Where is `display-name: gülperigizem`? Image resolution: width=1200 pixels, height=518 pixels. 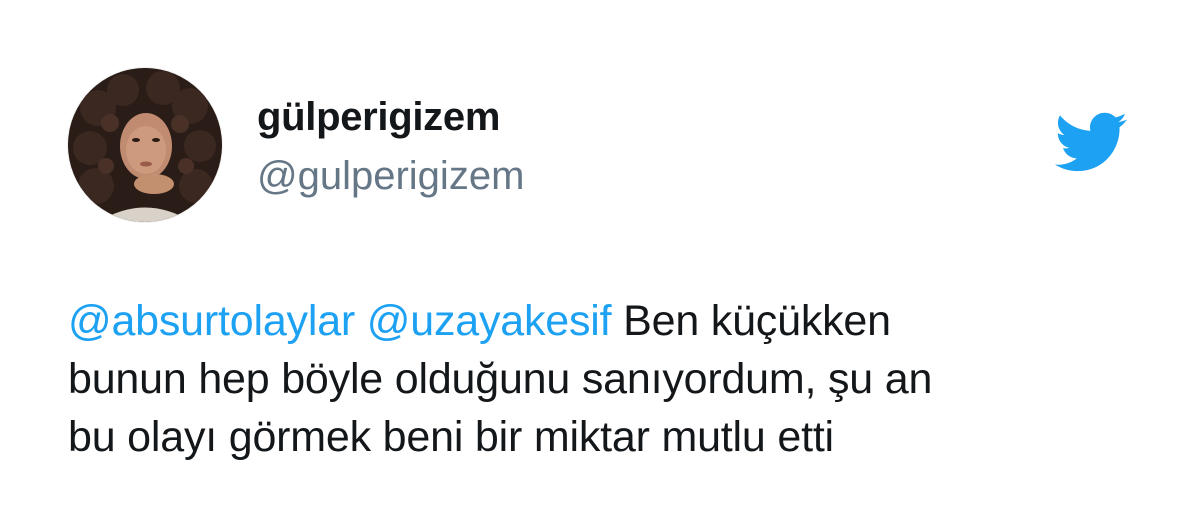 display-name: gülperigizem is located at coordinates (378, 117).